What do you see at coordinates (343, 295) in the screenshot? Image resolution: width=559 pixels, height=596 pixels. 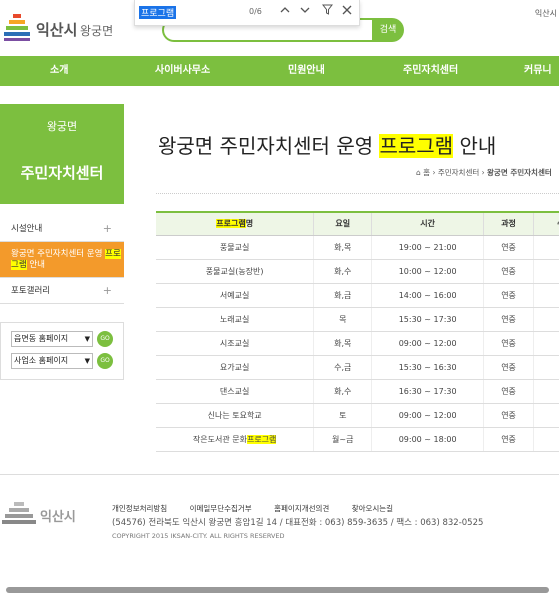 I see `cell-day: 화,금` at bounding box center [343, 295].